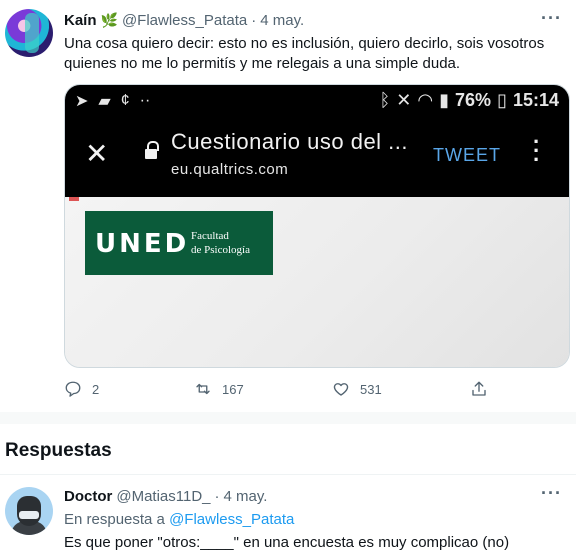 This screenshot has height=560, width=576. I want to click on status-right: ᛒ ✕ ◠ ▮ 76% ▯ 15:14, so click(469, 100).